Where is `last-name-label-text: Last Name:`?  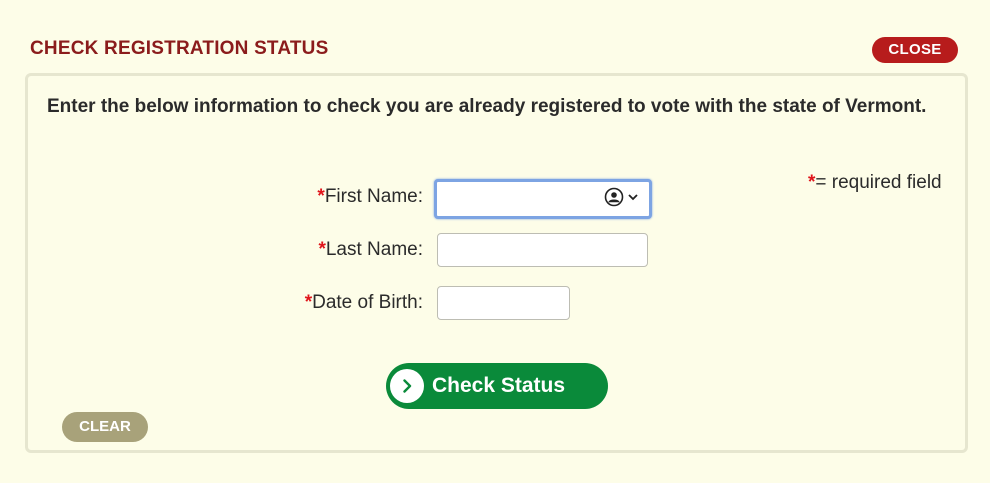 last-name-label-text: Last Name: is located at coordinates (374, 249).